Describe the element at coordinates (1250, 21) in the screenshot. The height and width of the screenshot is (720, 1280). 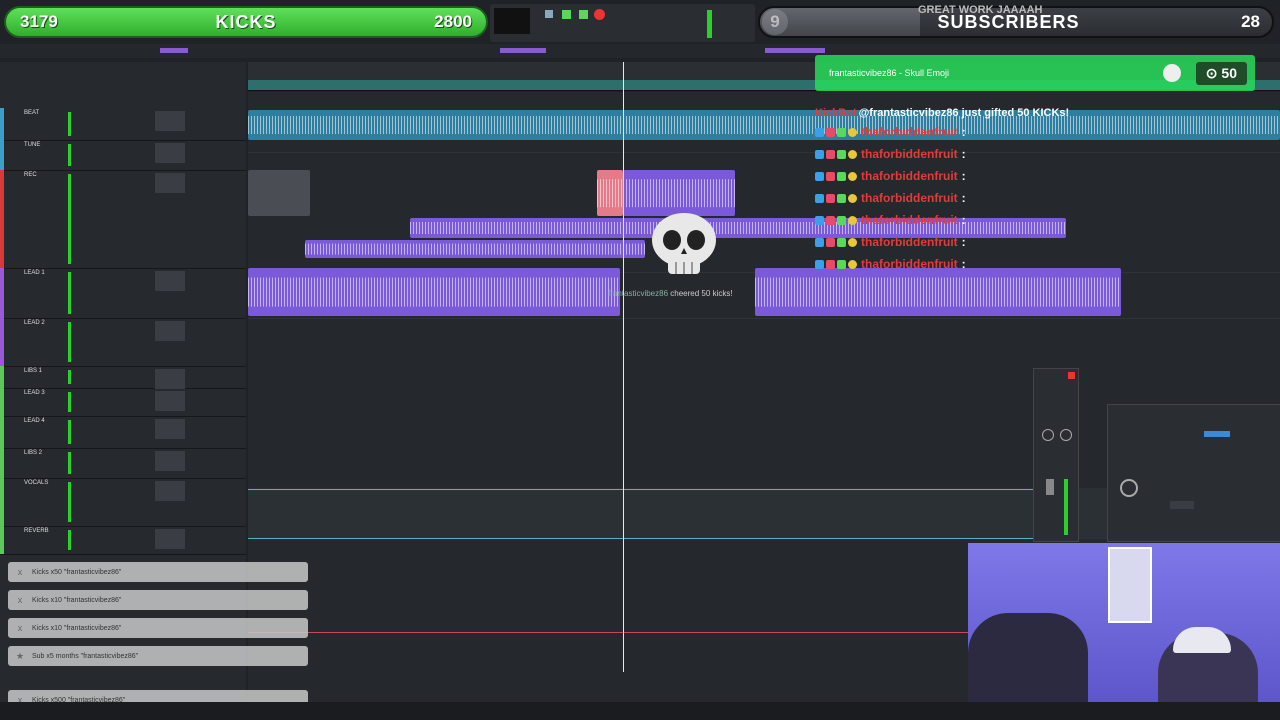
I see `subscribers-goal: 28` at that location.